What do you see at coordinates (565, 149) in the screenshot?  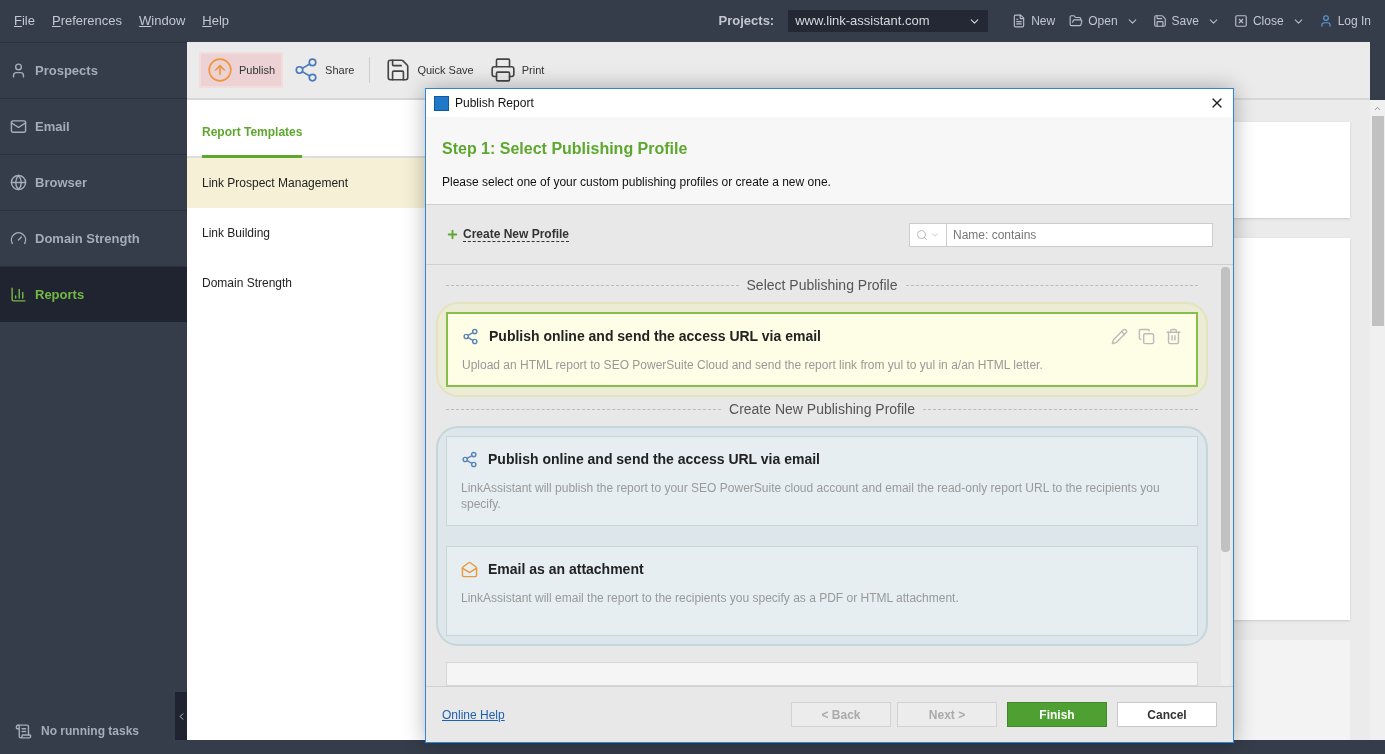 I see `step-heading: Step 1: Select Publishing Profile` at bounding box center [565, 149].